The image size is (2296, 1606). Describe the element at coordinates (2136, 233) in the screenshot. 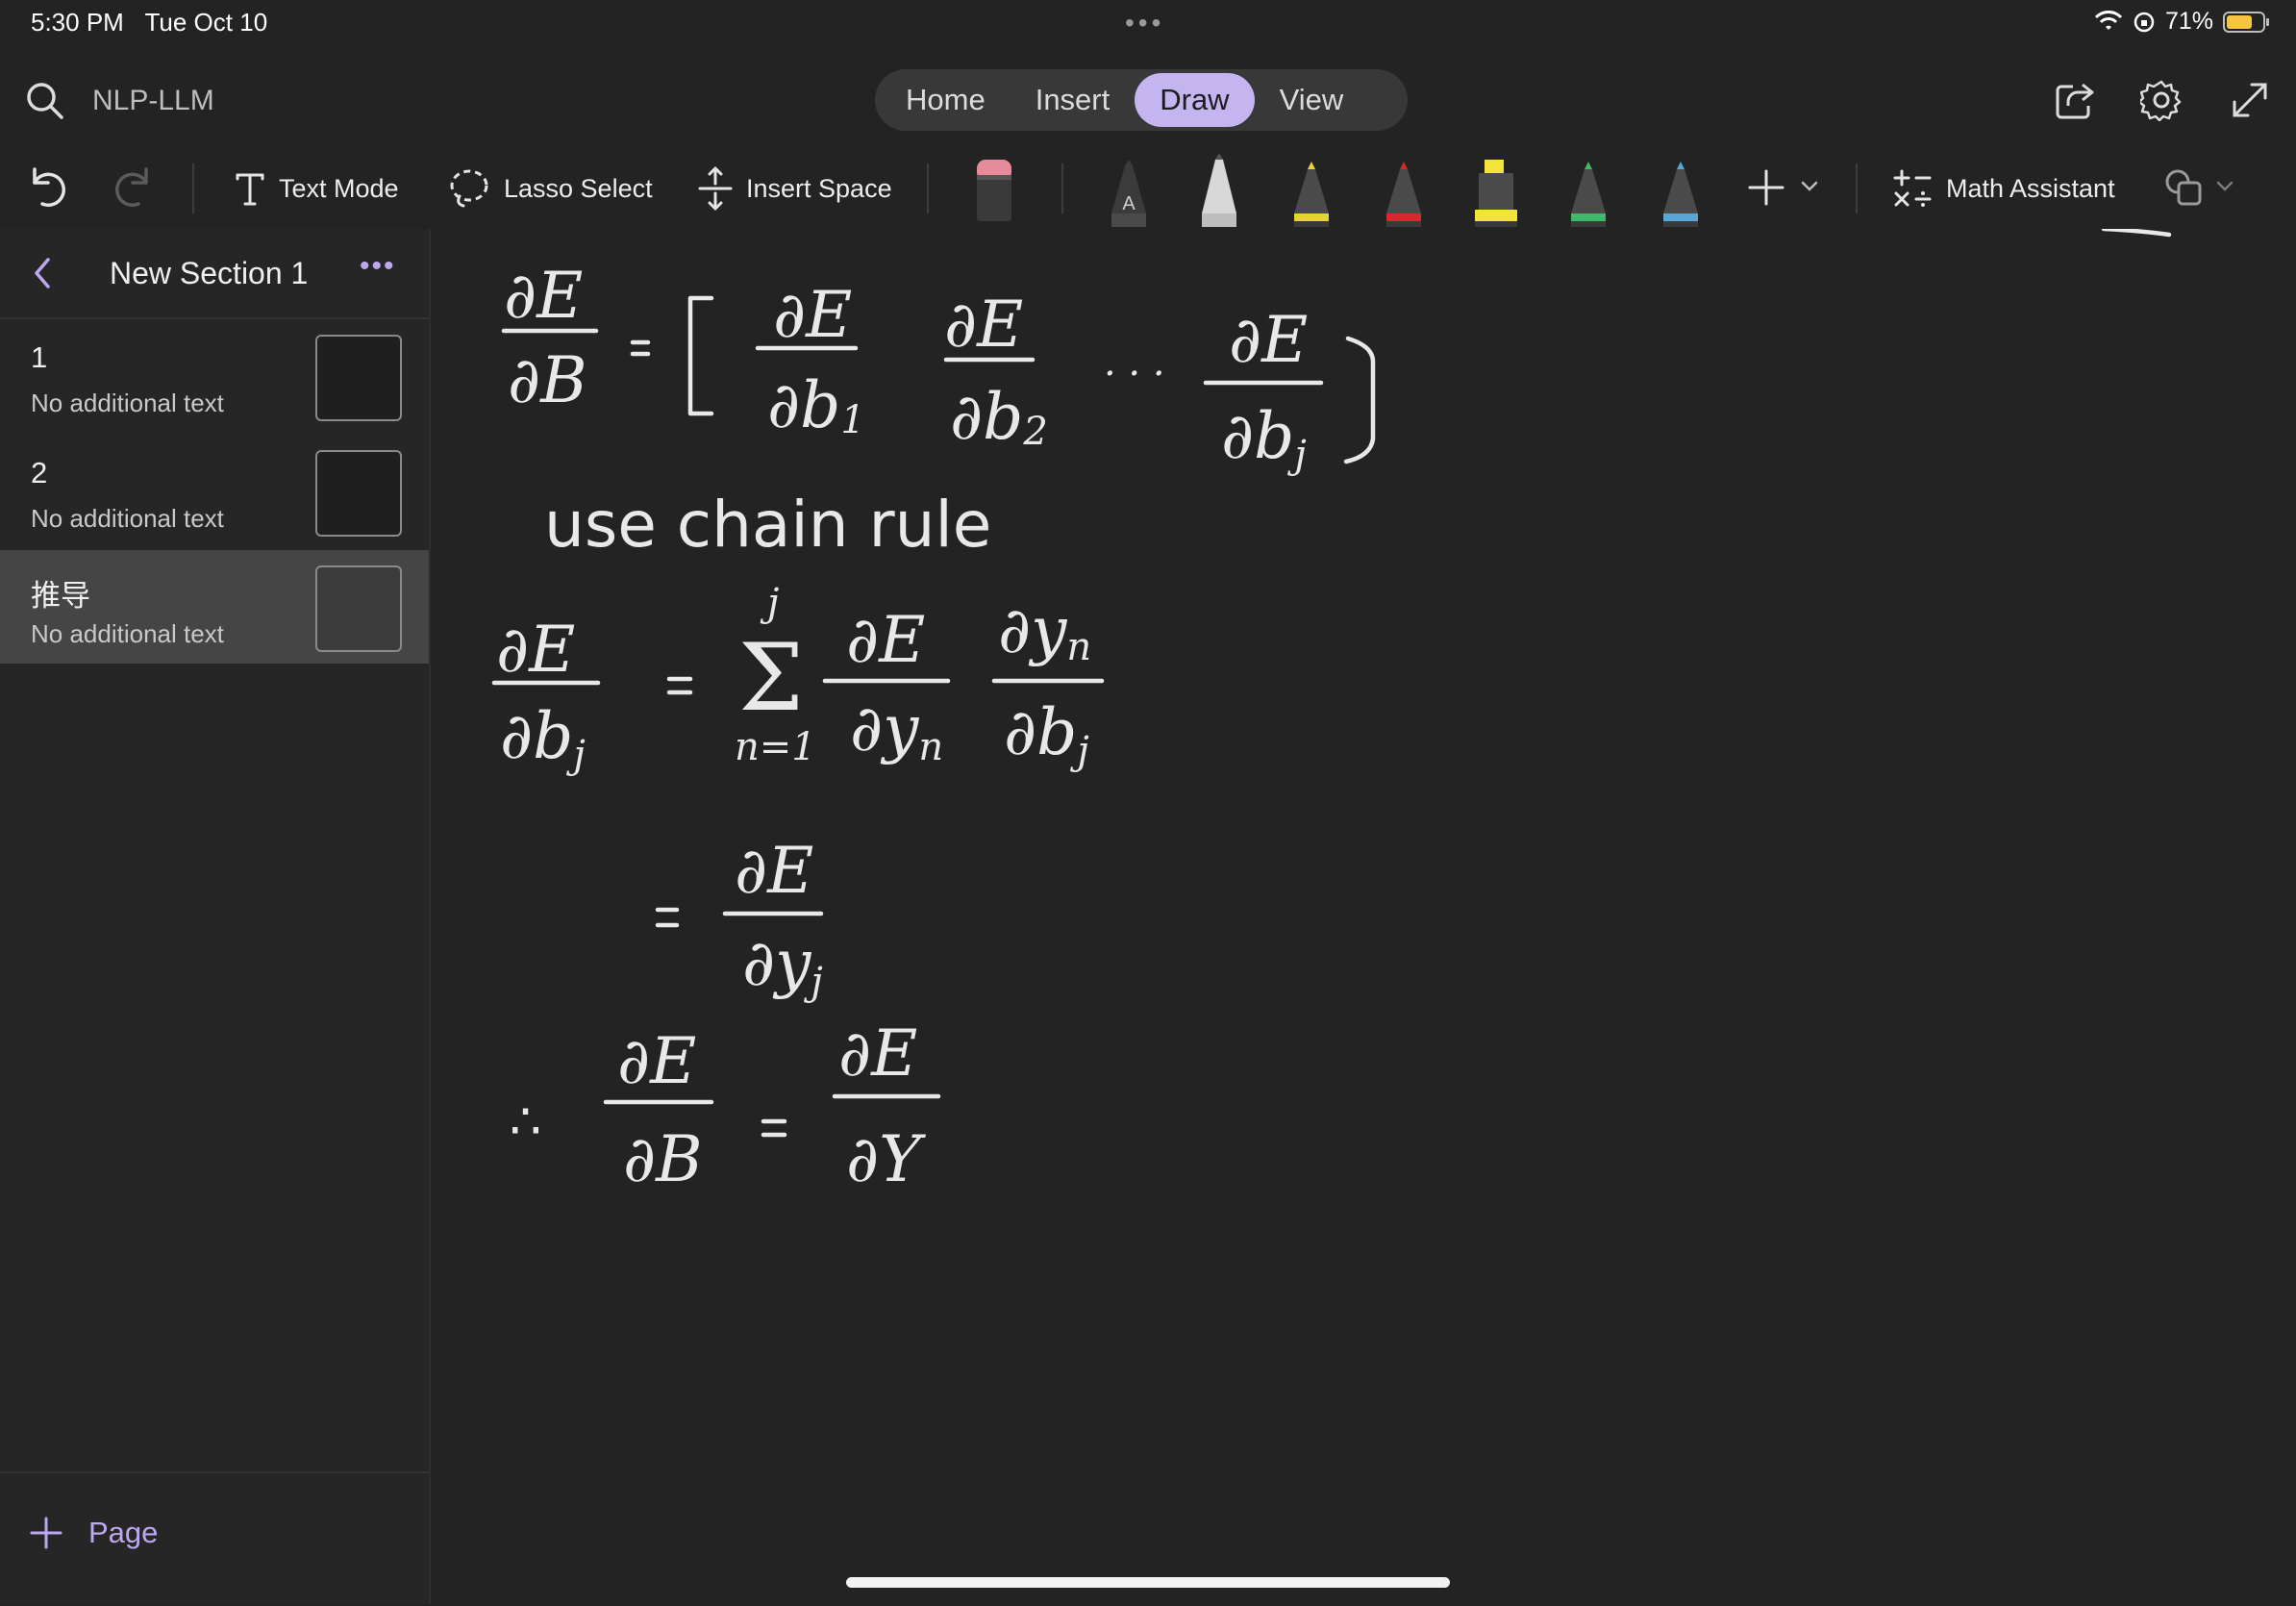

I see `ink-stroke` at that location.